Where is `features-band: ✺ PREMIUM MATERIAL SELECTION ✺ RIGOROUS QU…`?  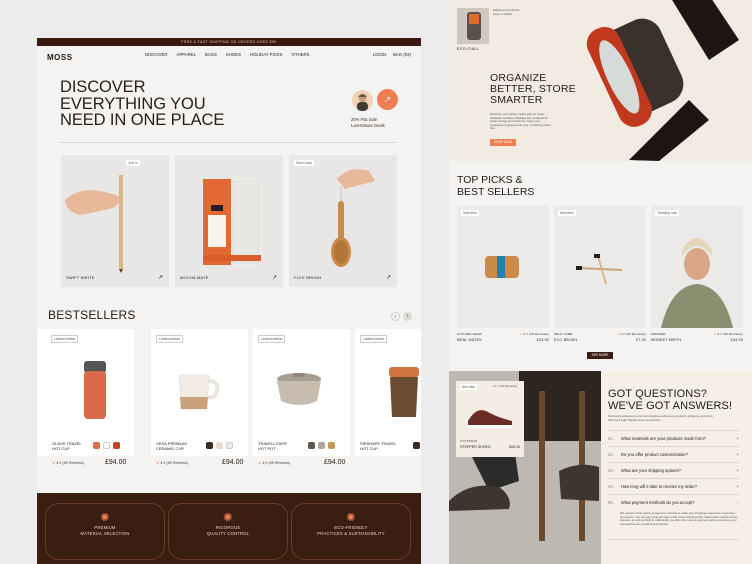 features-band: ✺ PREMIUM MATERIAL SELECTION ✺ RIGOROUS QU… is located at coordinates (229, 528).